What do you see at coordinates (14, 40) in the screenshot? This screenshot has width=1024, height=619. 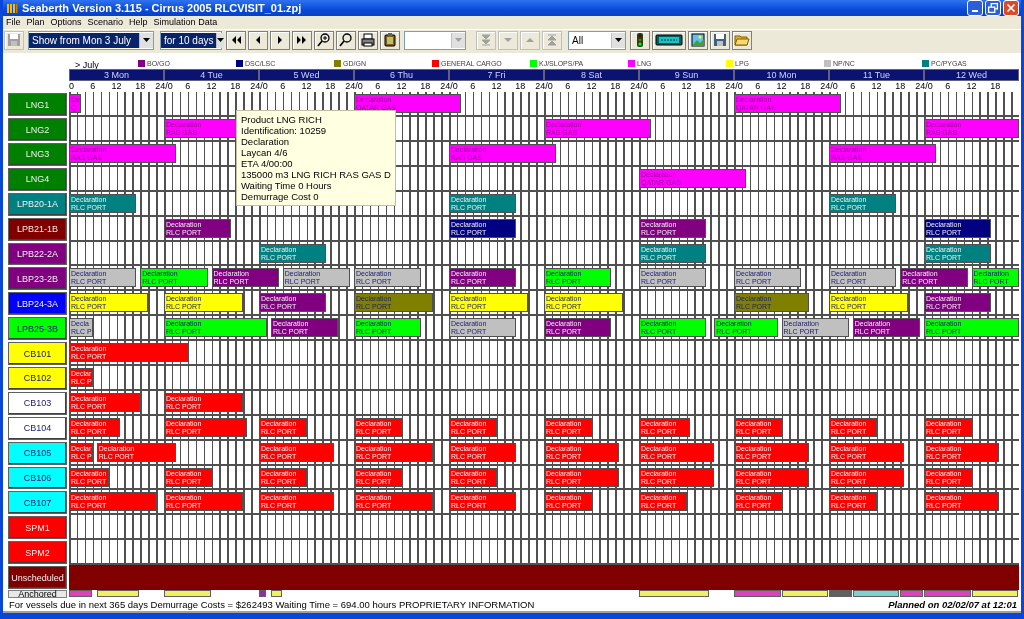 I see `save-icon` at bounding box center [14, 40].